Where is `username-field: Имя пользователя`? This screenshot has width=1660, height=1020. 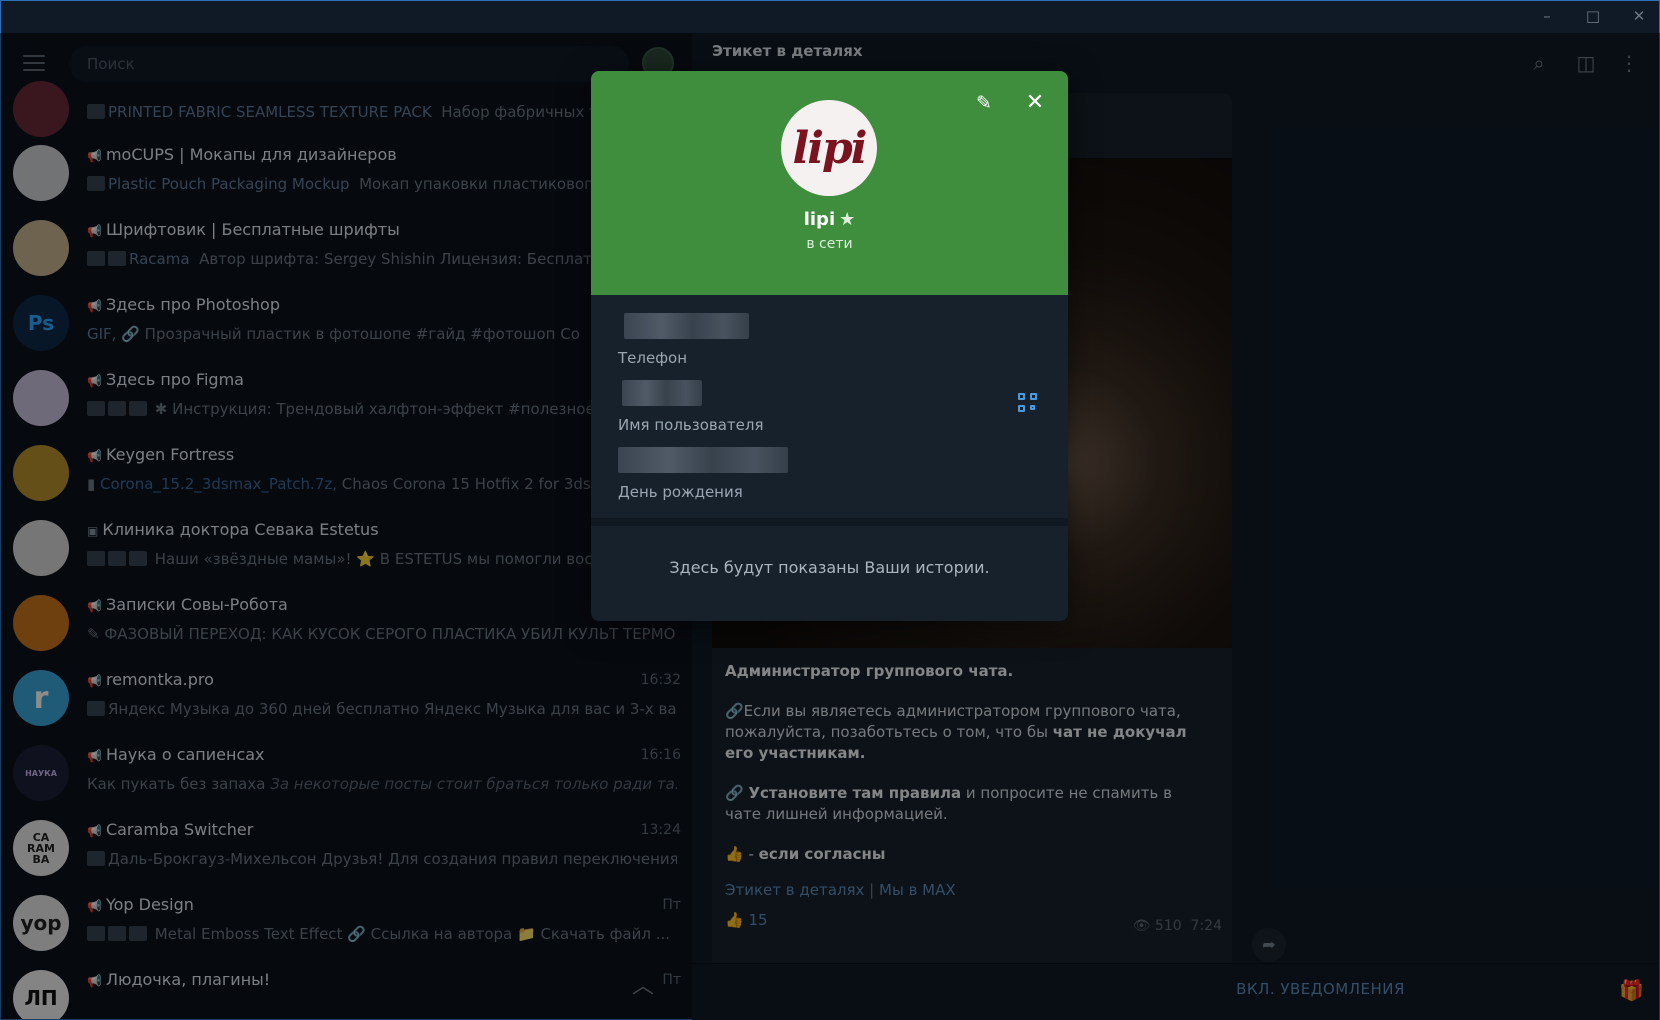 username-field: Имя пользователя is located at coordinates (691, 407).